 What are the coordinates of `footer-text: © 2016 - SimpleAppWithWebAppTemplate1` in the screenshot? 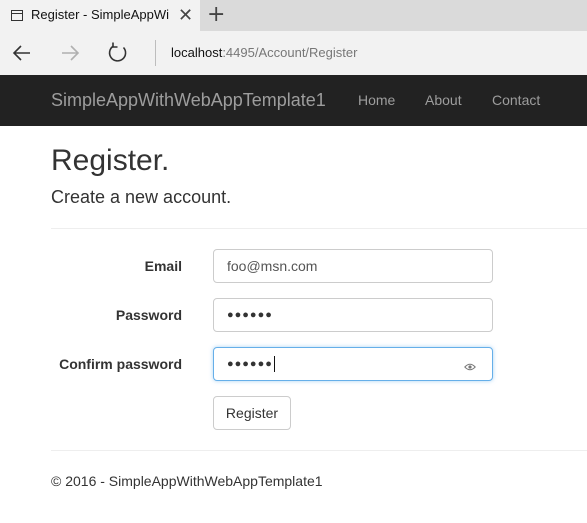 It's located at (187, 481).